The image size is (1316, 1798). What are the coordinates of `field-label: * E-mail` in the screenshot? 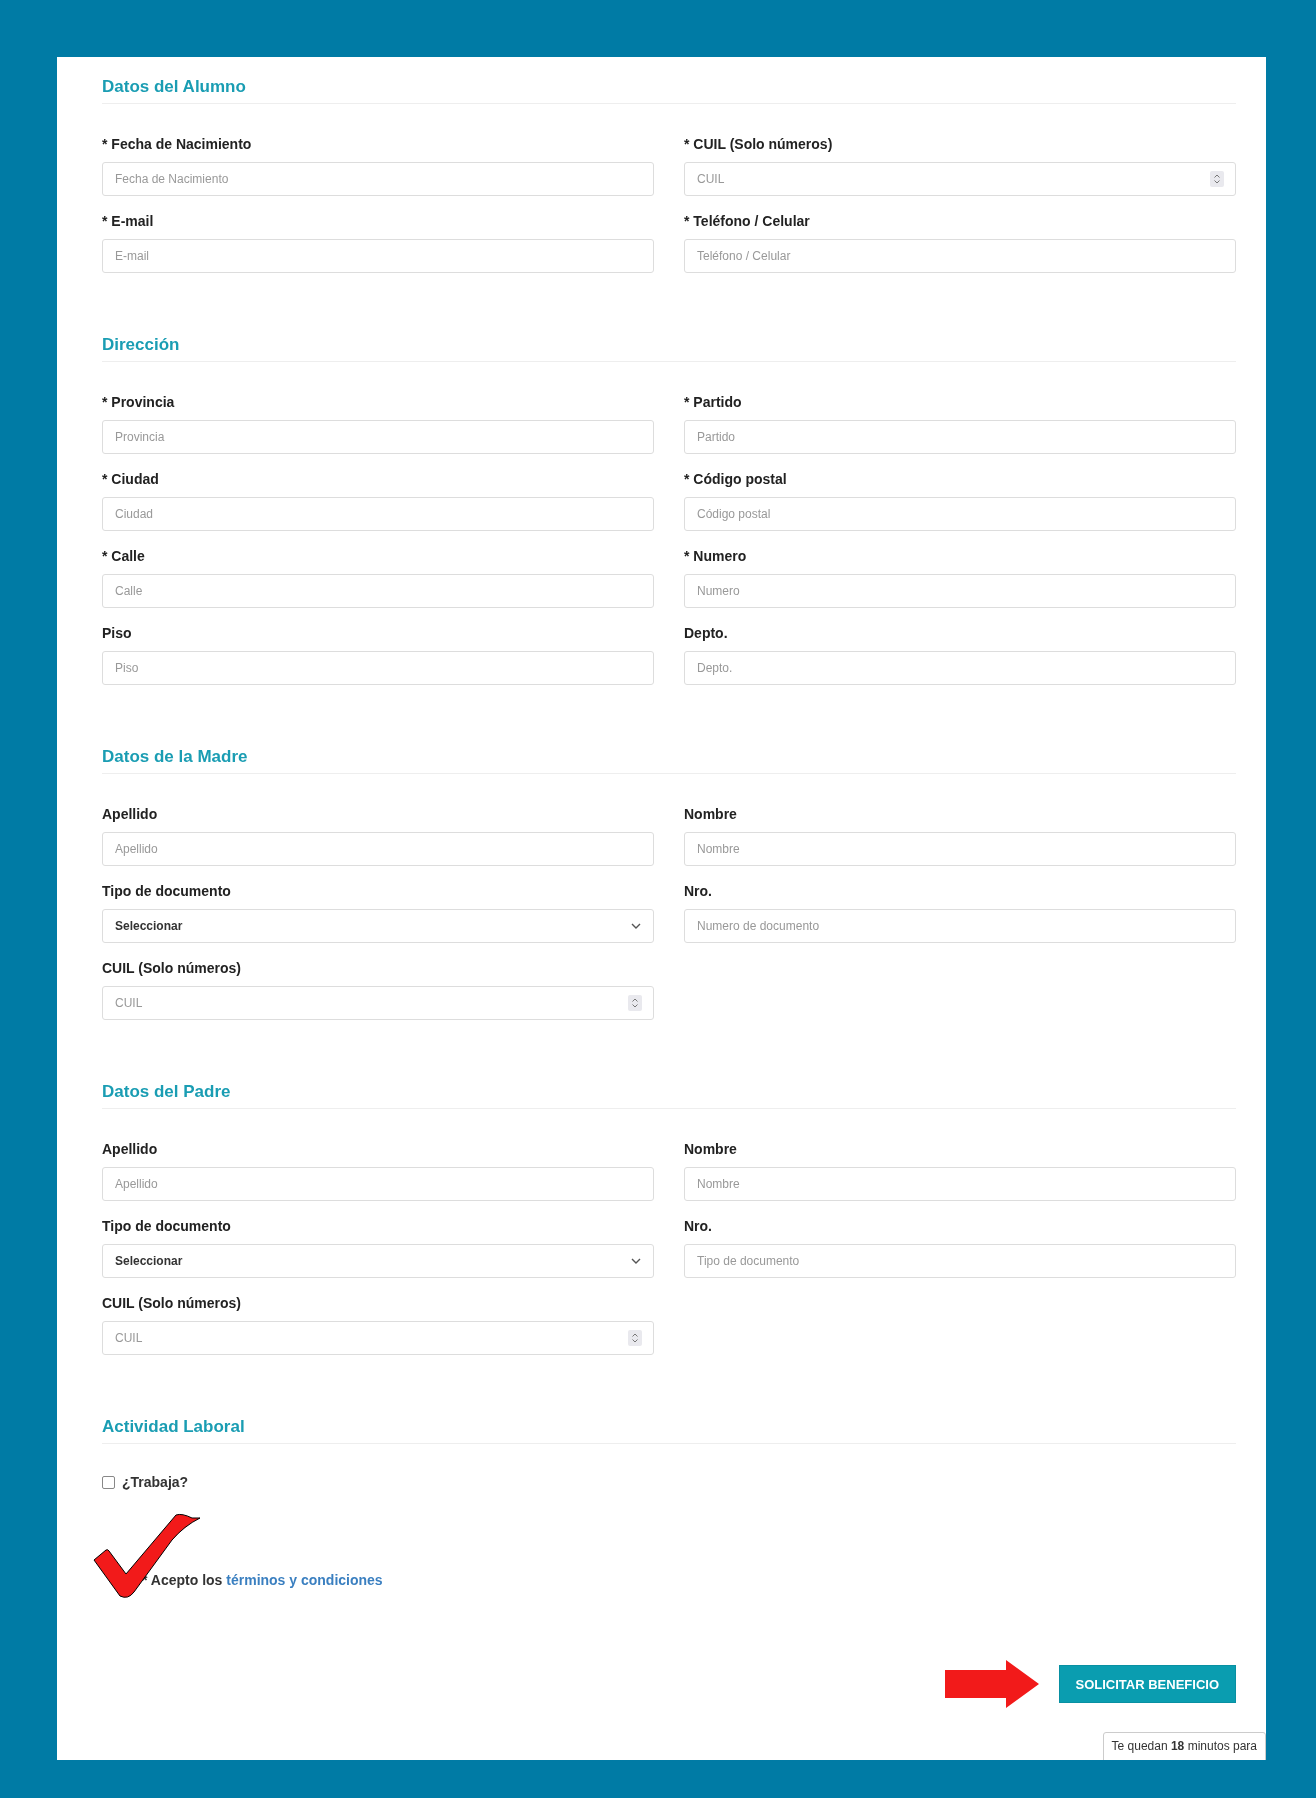 It's located at (128, 221).